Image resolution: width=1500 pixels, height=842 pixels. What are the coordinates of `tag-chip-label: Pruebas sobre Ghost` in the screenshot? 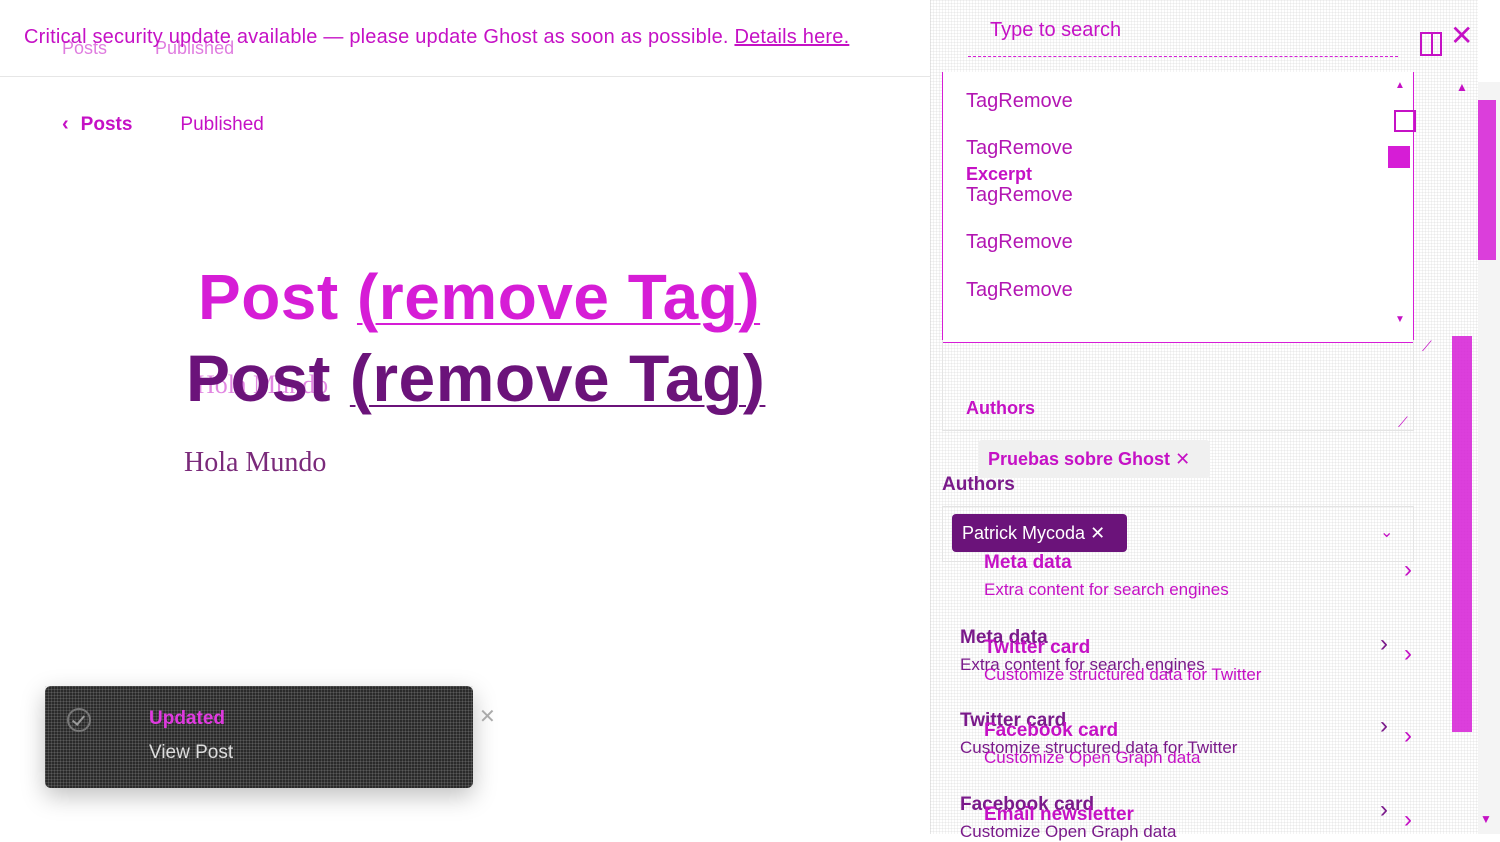 It's located at (1079, 459).